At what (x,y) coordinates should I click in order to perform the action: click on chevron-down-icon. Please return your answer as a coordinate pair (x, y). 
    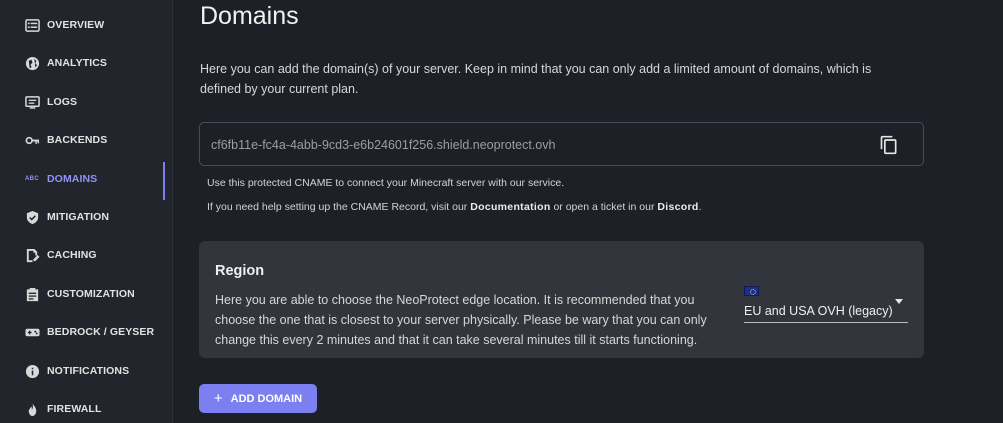
    Looking at the image, I should click on (899, 301).